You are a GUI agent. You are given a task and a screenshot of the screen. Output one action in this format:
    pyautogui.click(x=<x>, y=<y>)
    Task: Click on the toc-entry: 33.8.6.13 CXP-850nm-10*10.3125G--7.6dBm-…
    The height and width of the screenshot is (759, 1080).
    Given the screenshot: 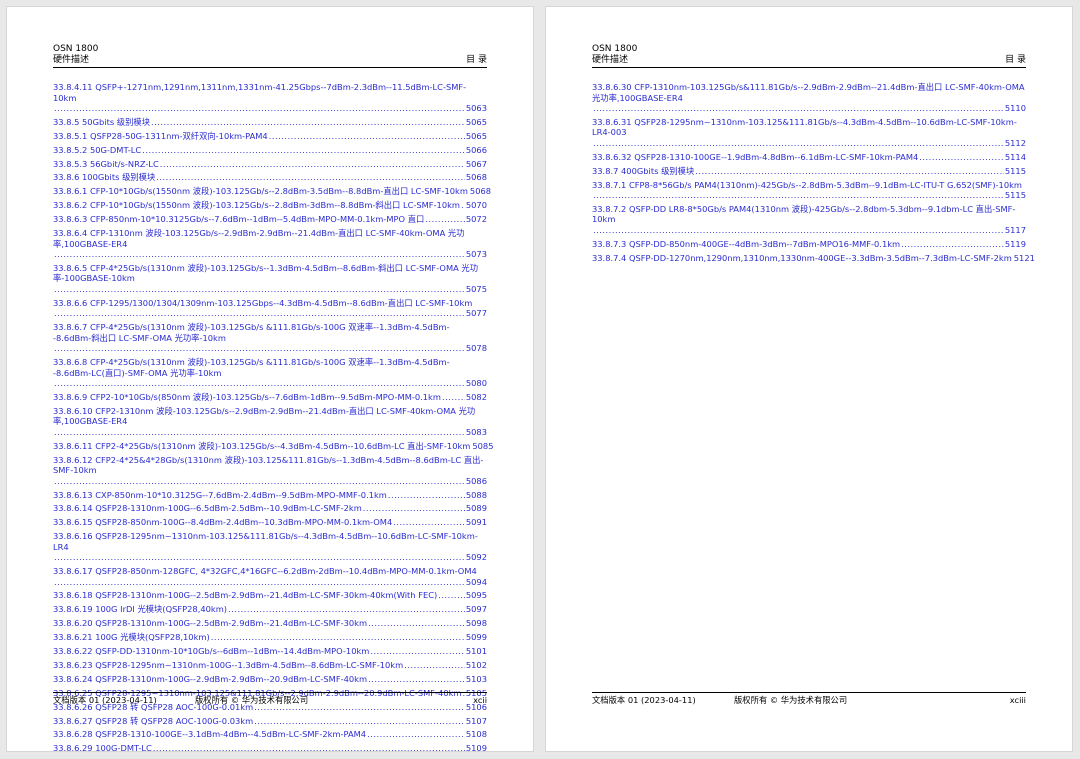 What is the action you would take?
    pyautogui.click(x=270, y=495)
    